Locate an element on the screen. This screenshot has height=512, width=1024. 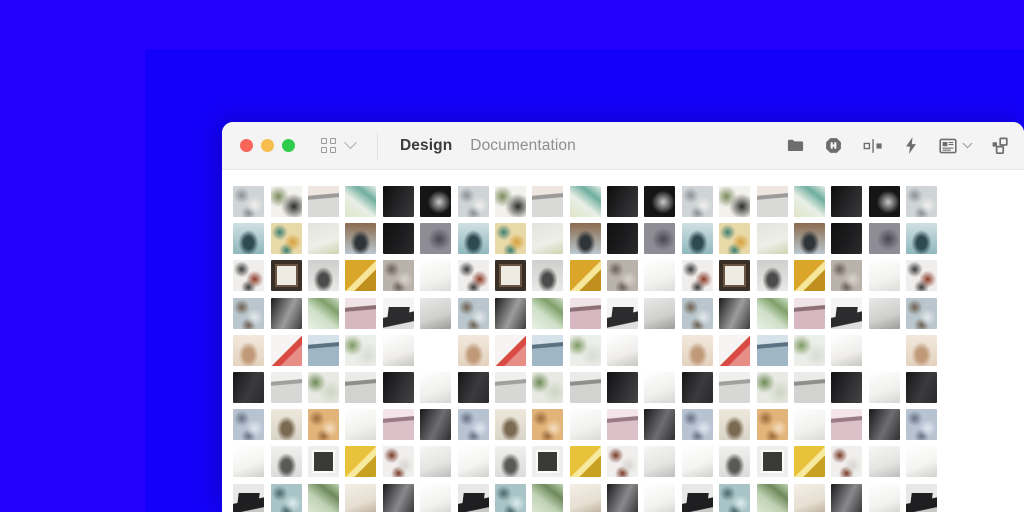
thumbnail-paper-stack is located at coordinates (361, 425).